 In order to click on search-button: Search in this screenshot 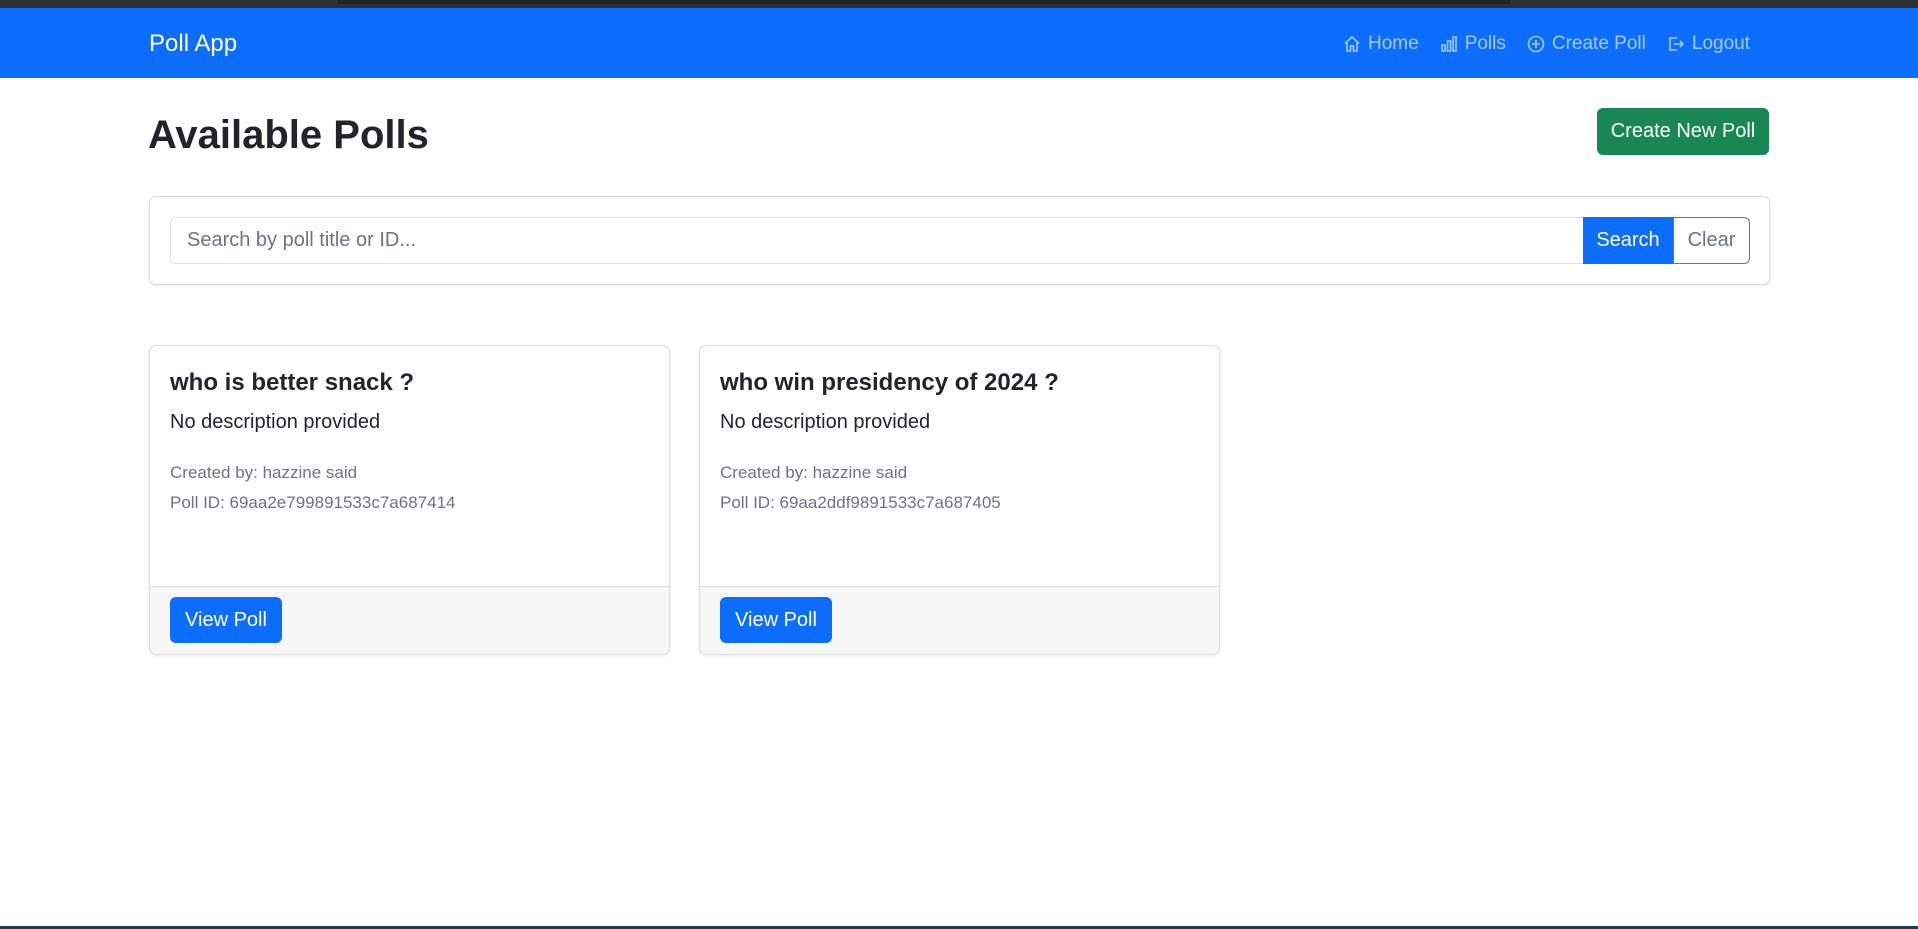, I will do `click(1628, 240)`.